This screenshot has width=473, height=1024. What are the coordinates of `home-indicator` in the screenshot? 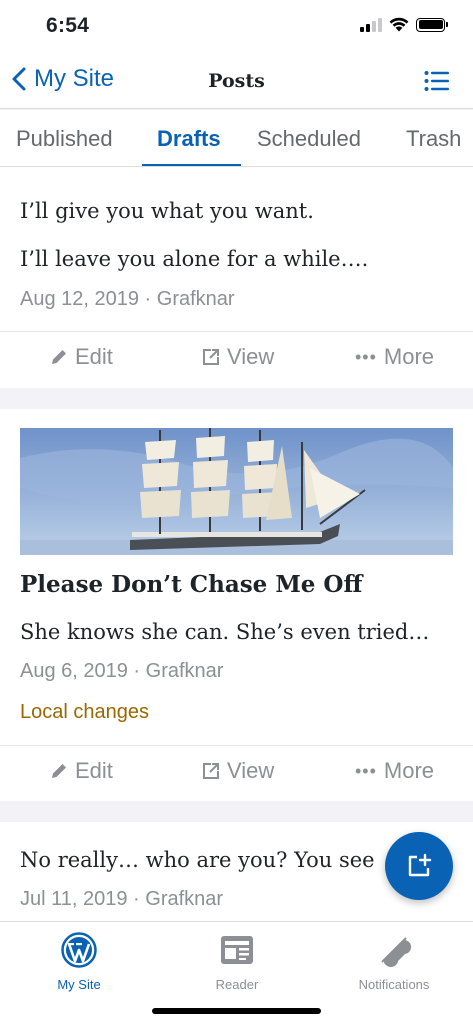 It's located at (236, 1011).